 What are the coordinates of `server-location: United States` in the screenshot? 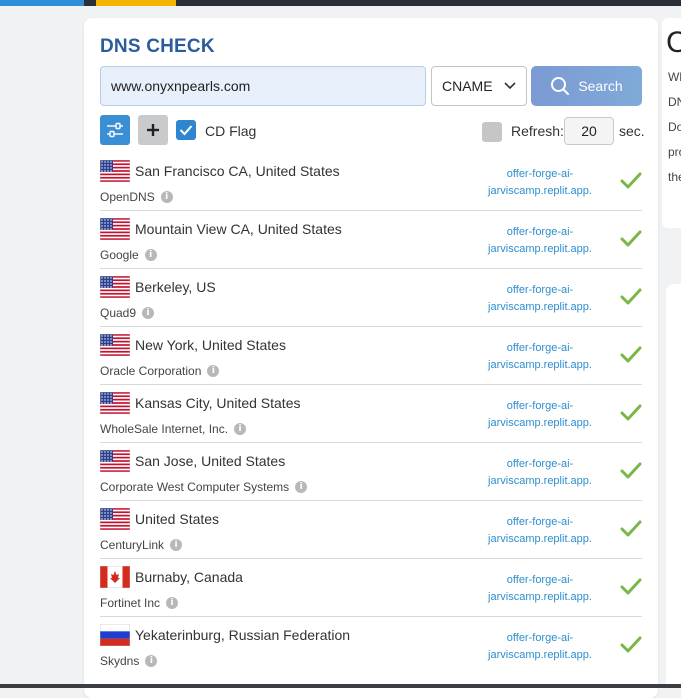 It's located at (177, 519).